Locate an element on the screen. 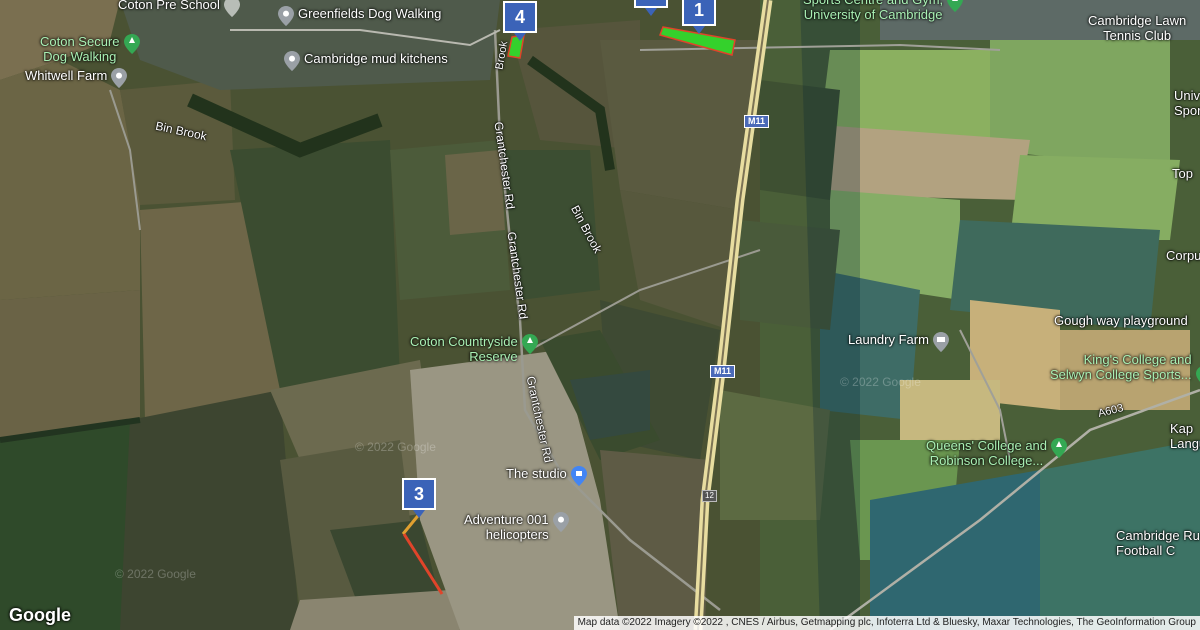  label-gough-way: Gough way playground is located at coordinates (1121, 320).